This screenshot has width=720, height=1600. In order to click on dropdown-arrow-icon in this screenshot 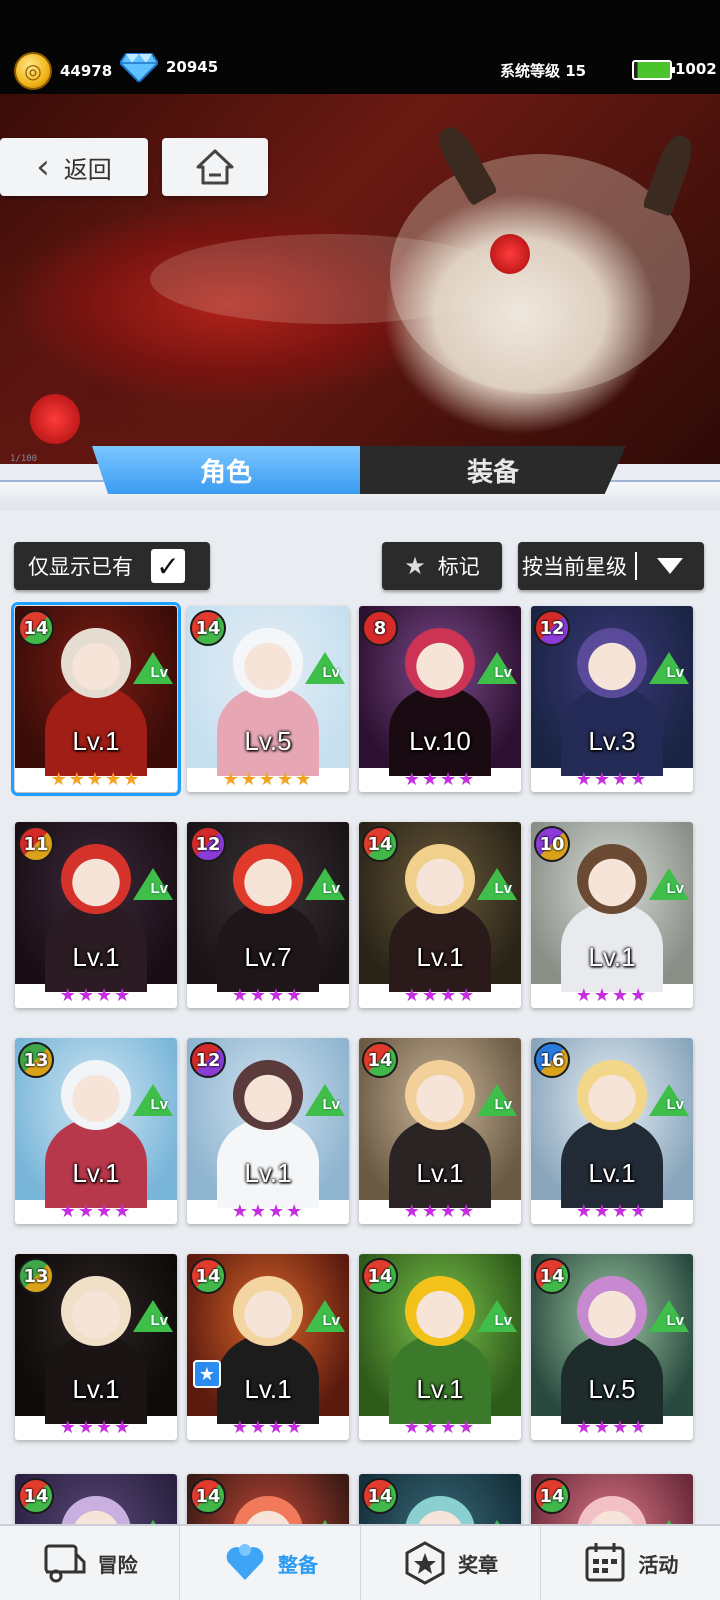, I will do `click(670, 566)`.